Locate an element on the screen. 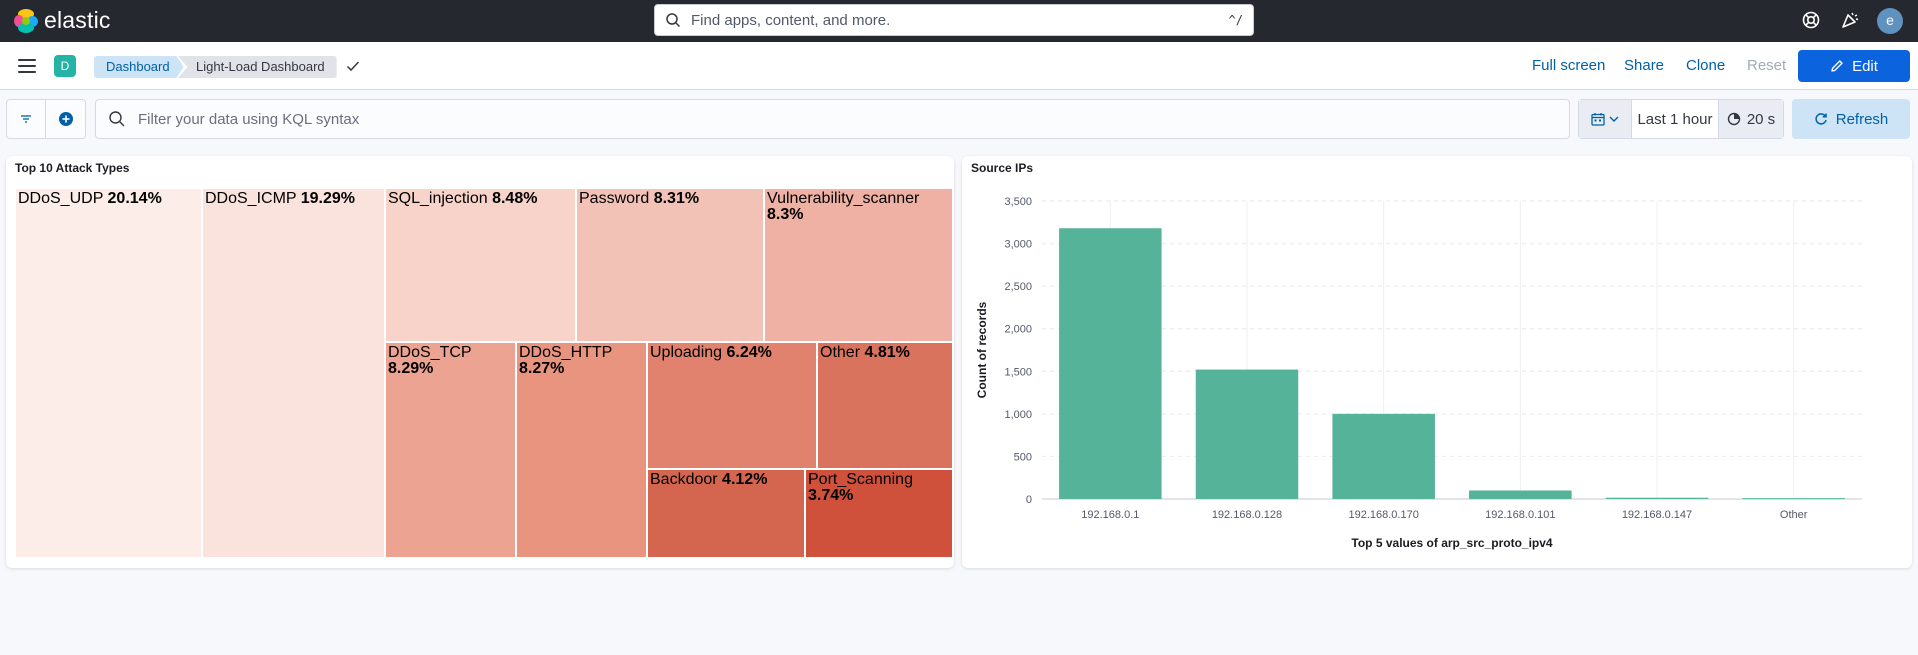 This screenshot has height=655, width=1918. panel-title: Top 10 Attack Types is located at coordinates (72, 168).